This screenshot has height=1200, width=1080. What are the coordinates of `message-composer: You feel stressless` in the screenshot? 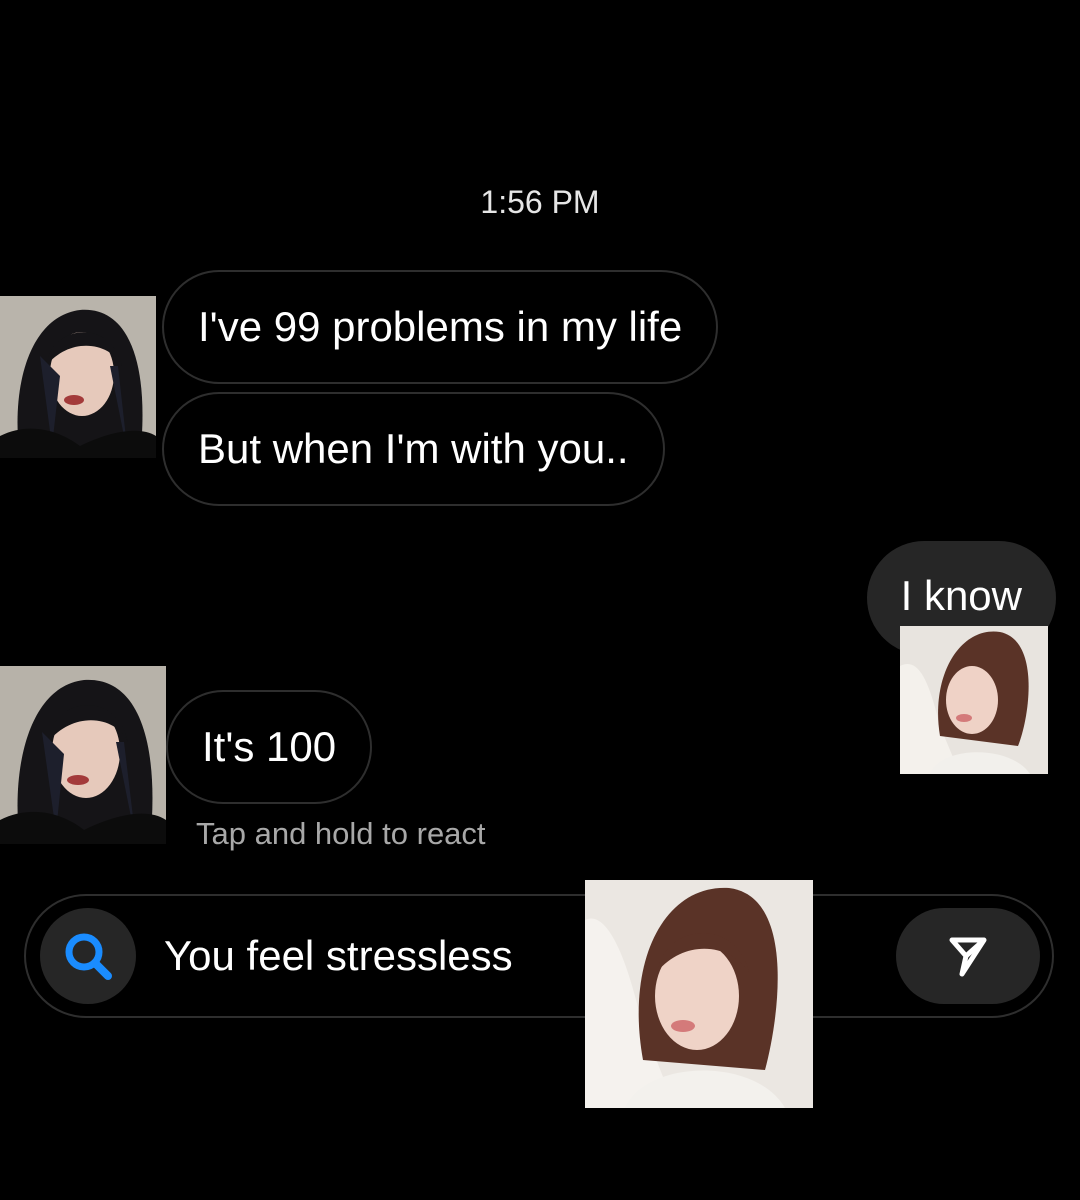 It's located at (539, 956).